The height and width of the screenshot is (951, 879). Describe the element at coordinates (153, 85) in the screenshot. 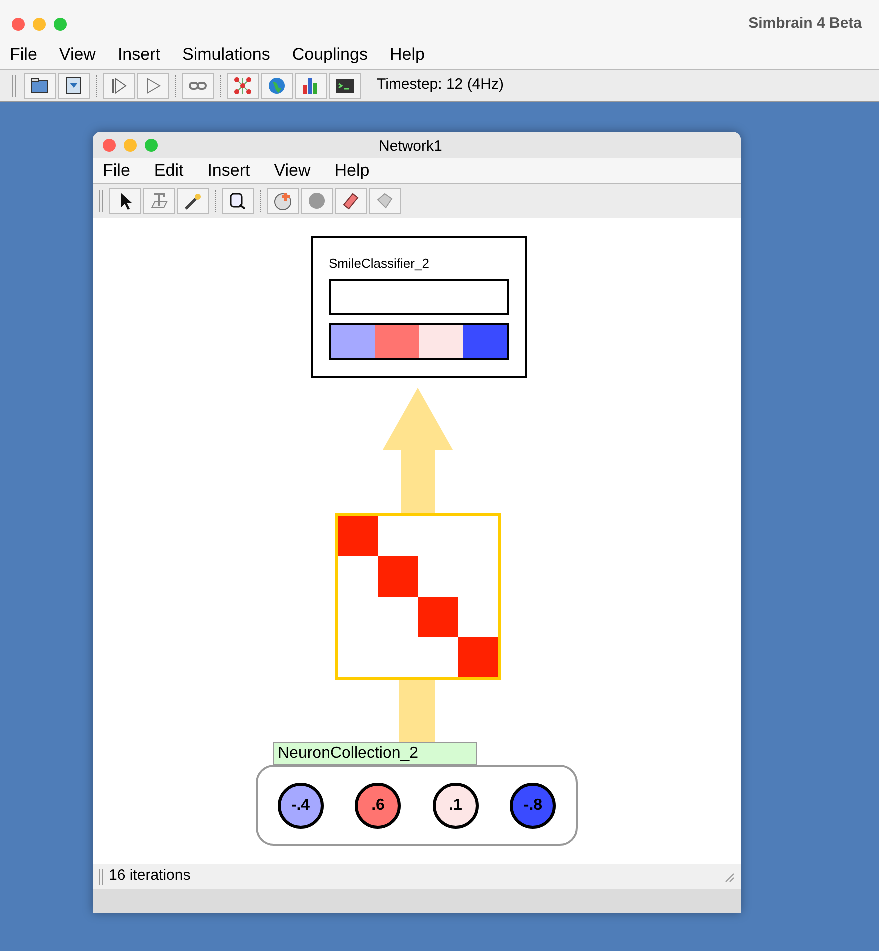

I see `play-icon-button` at that location.